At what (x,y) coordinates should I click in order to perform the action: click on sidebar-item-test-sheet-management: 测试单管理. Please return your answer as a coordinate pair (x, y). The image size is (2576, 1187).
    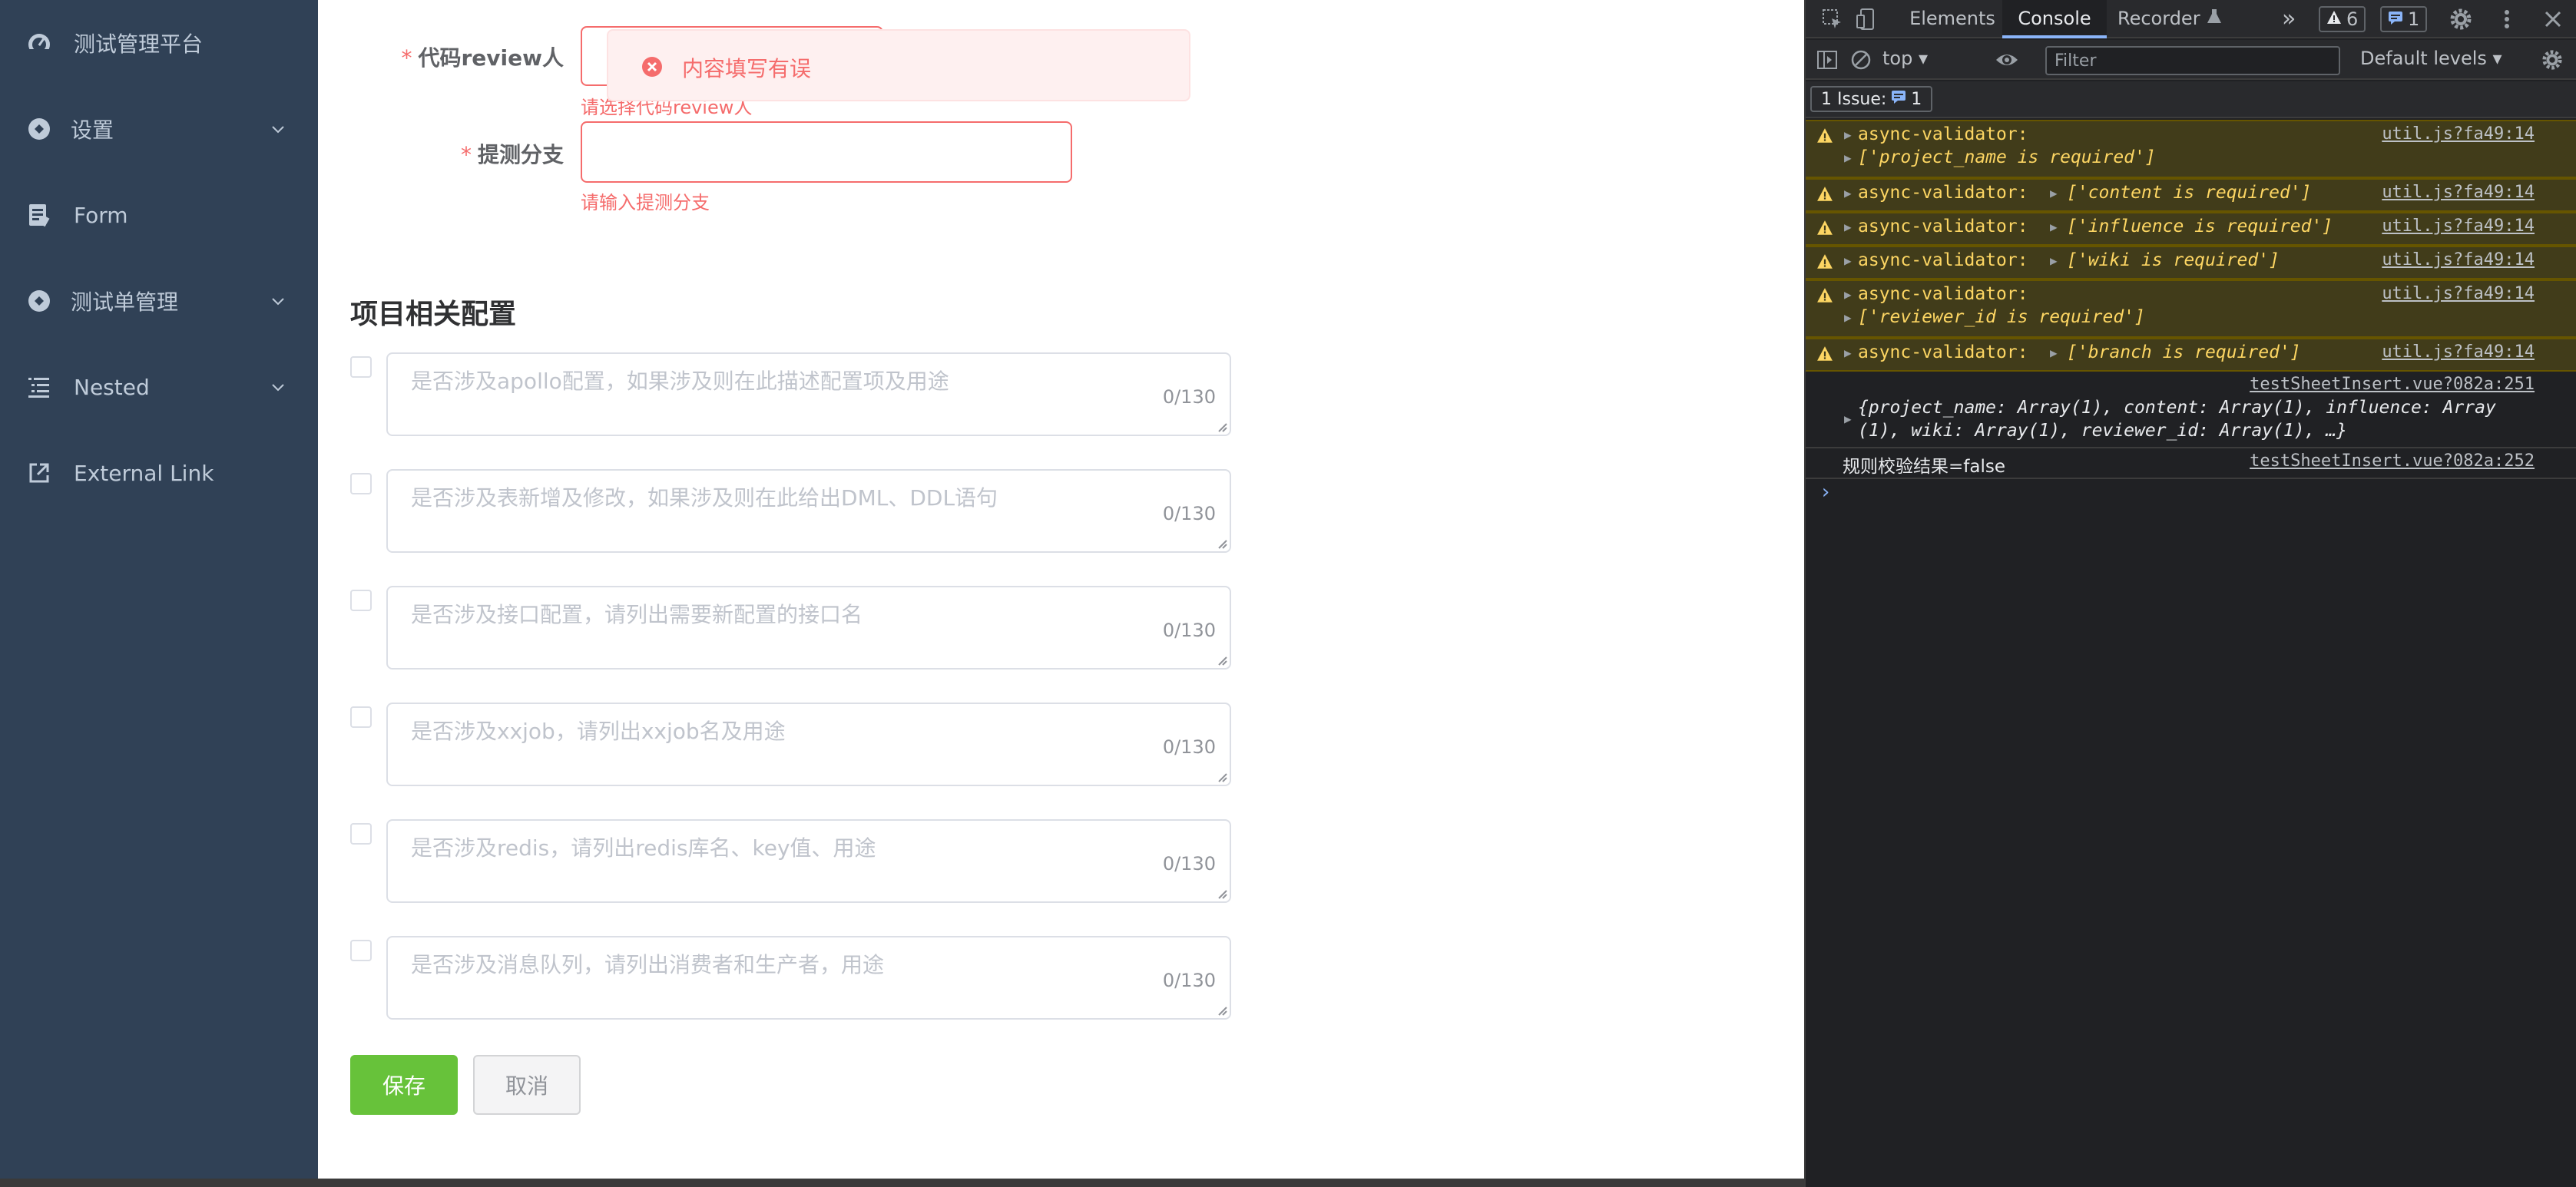
    Looking at the image, I should click on (159, 301).